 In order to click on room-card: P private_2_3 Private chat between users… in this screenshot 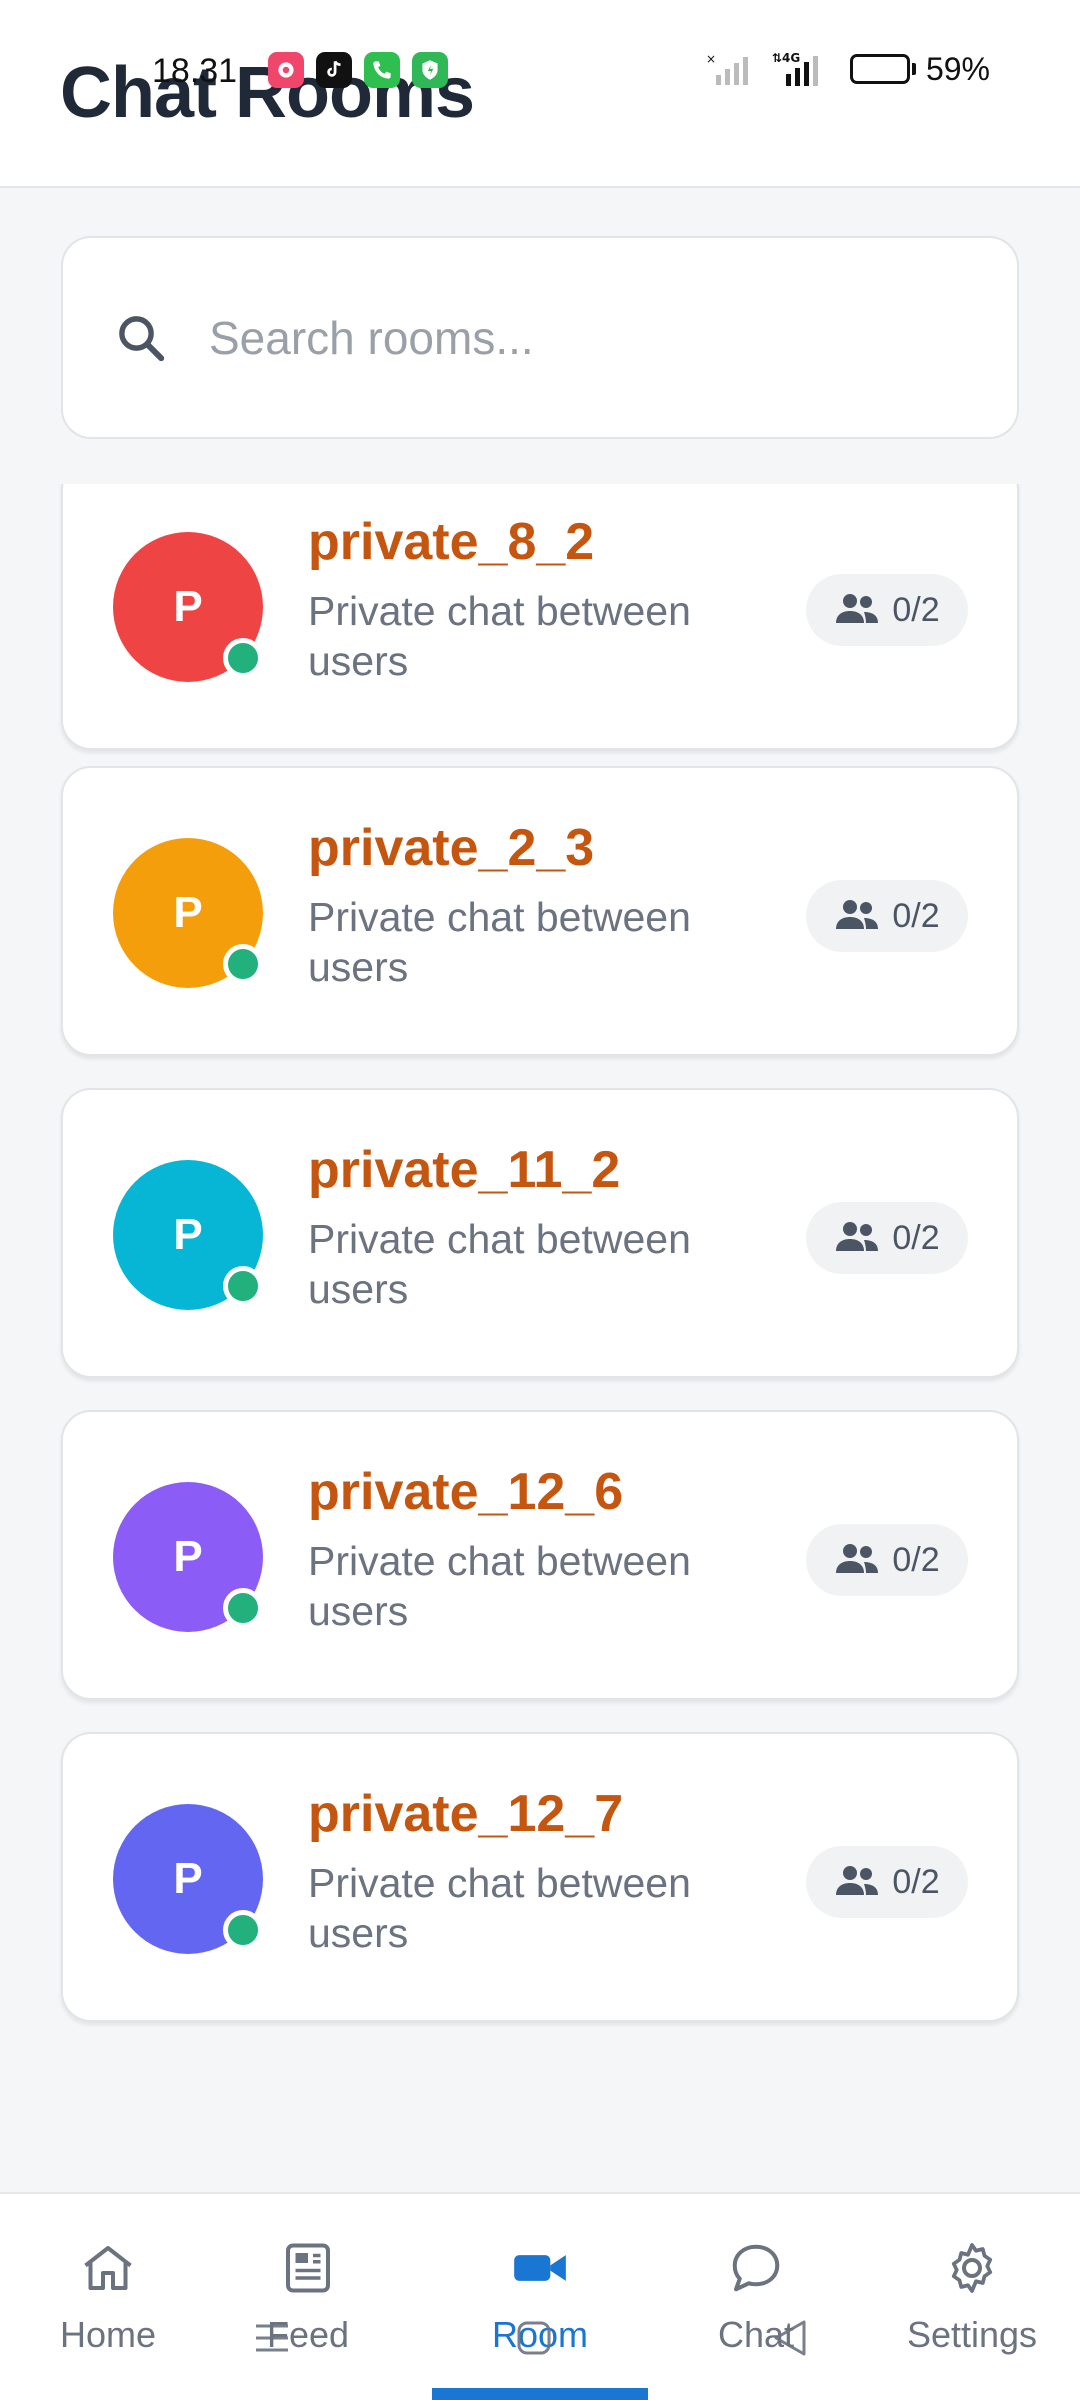, I will do `click(540, 911)`.